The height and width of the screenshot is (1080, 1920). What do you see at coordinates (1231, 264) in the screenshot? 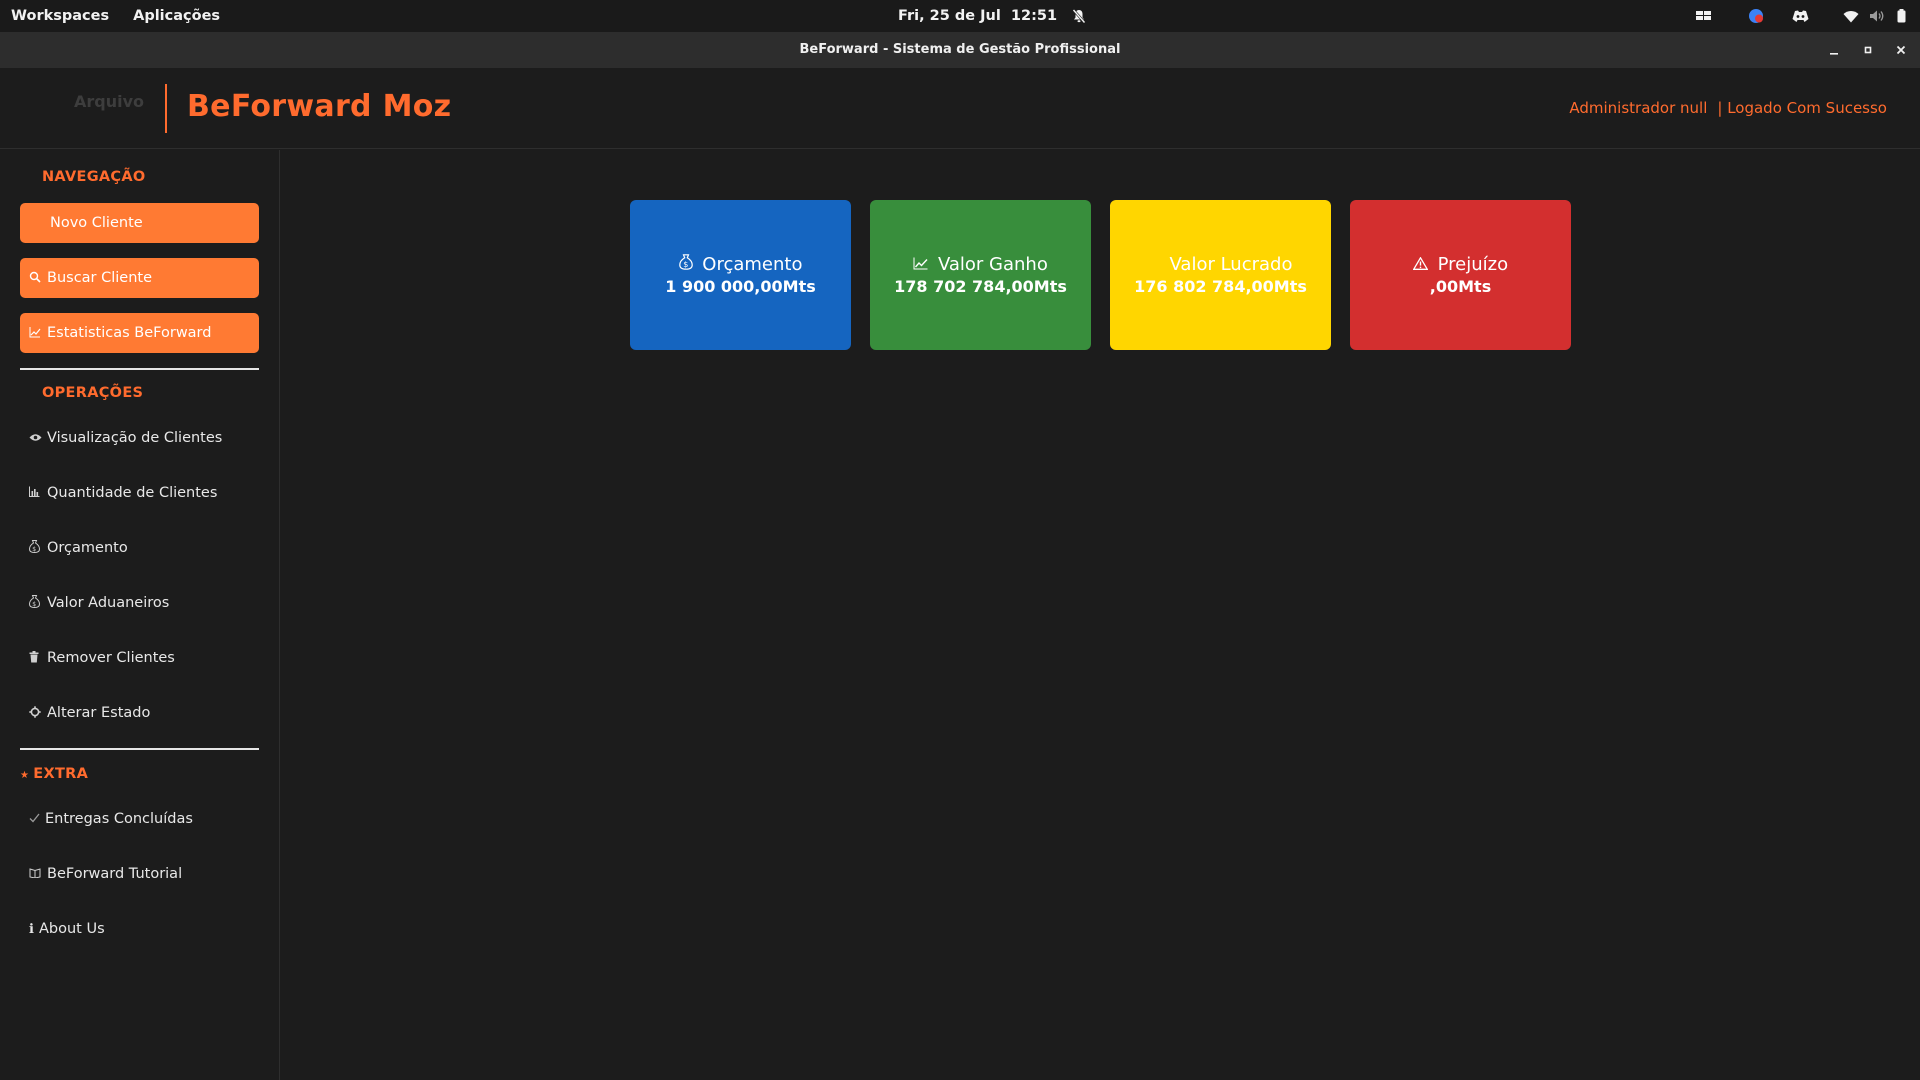
I see `profit-card-label: Valor Lucrado` at bounding box center [1231, 264].